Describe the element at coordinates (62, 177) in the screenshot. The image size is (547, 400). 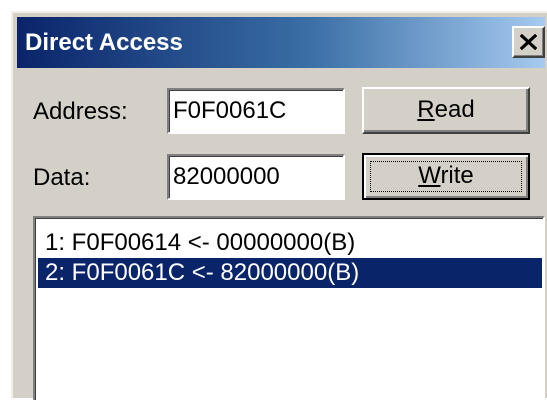
I see `data-label: Data:` at that location.